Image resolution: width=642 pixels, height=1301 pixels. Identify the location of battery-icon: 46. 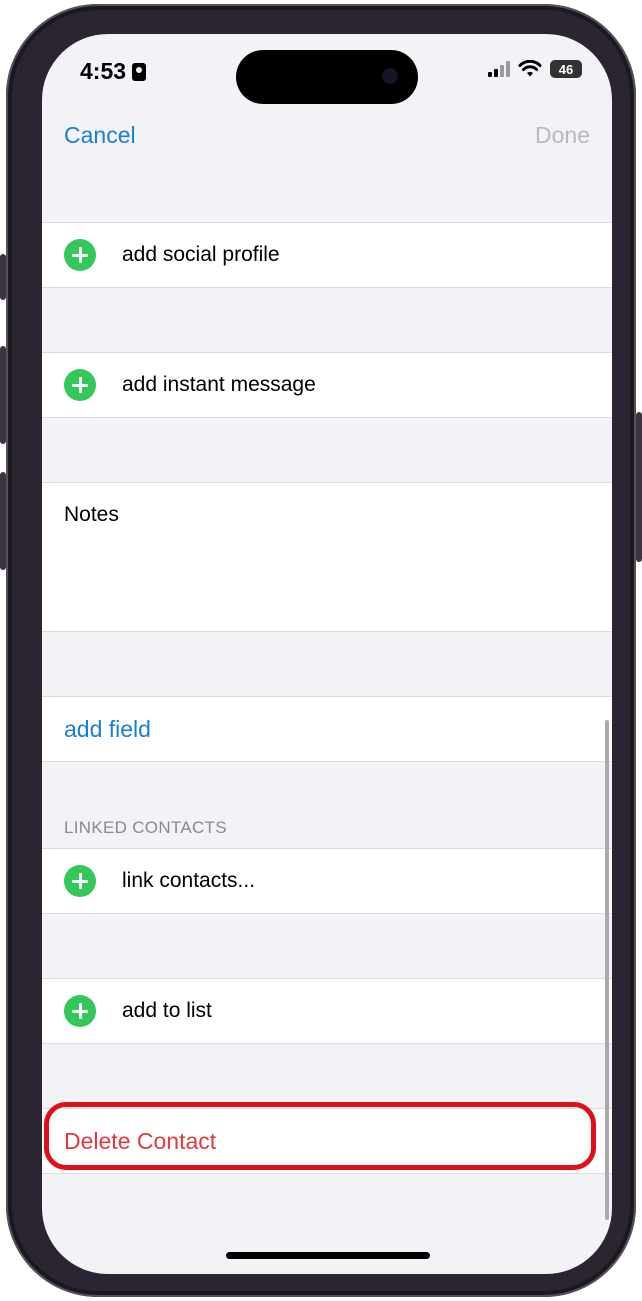
(566, 69).